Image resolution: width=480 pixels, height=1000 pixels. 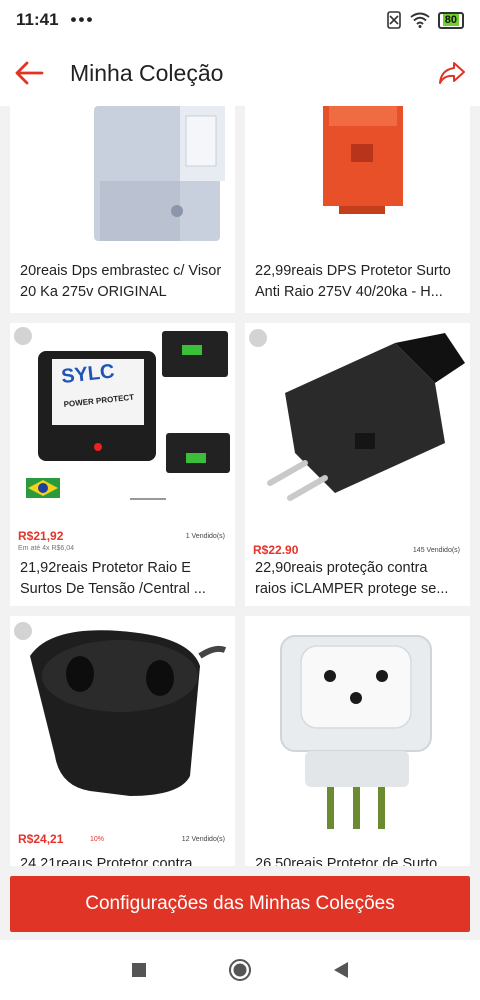 What do you see at coordinates (203, 839) in the screenshot?
I see `sold-count: 12 Vendido(s)` at bounding box center [203, 839].